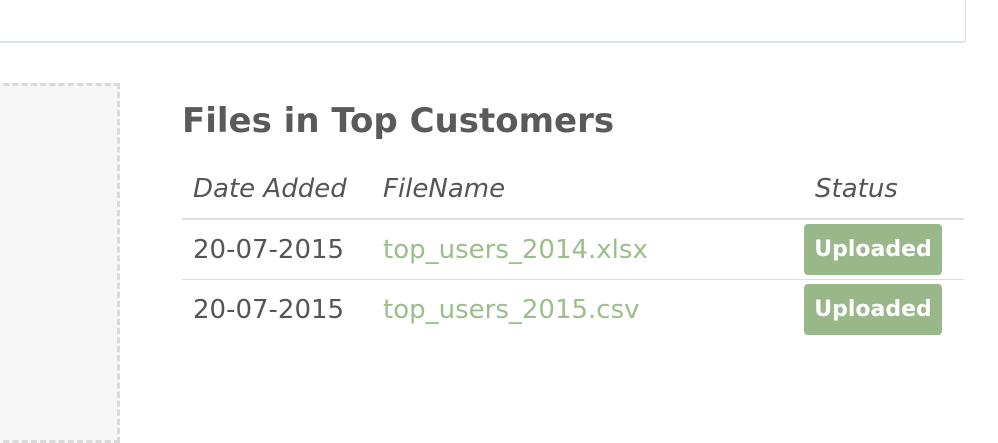  Describe the element at coordinates (884, 190) in the screenshot. I see `column-header-status: Status` at that location.